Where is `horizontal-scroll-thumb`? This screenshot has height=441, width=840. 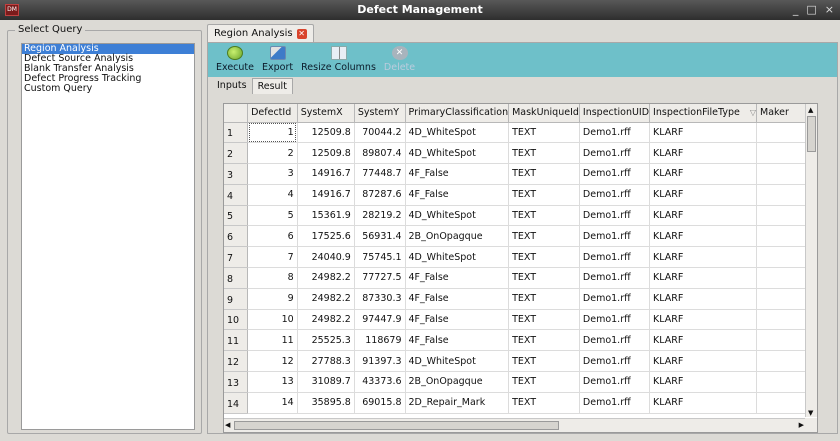
horizontal-scroll-thumb is located at coordinates (396, 425).